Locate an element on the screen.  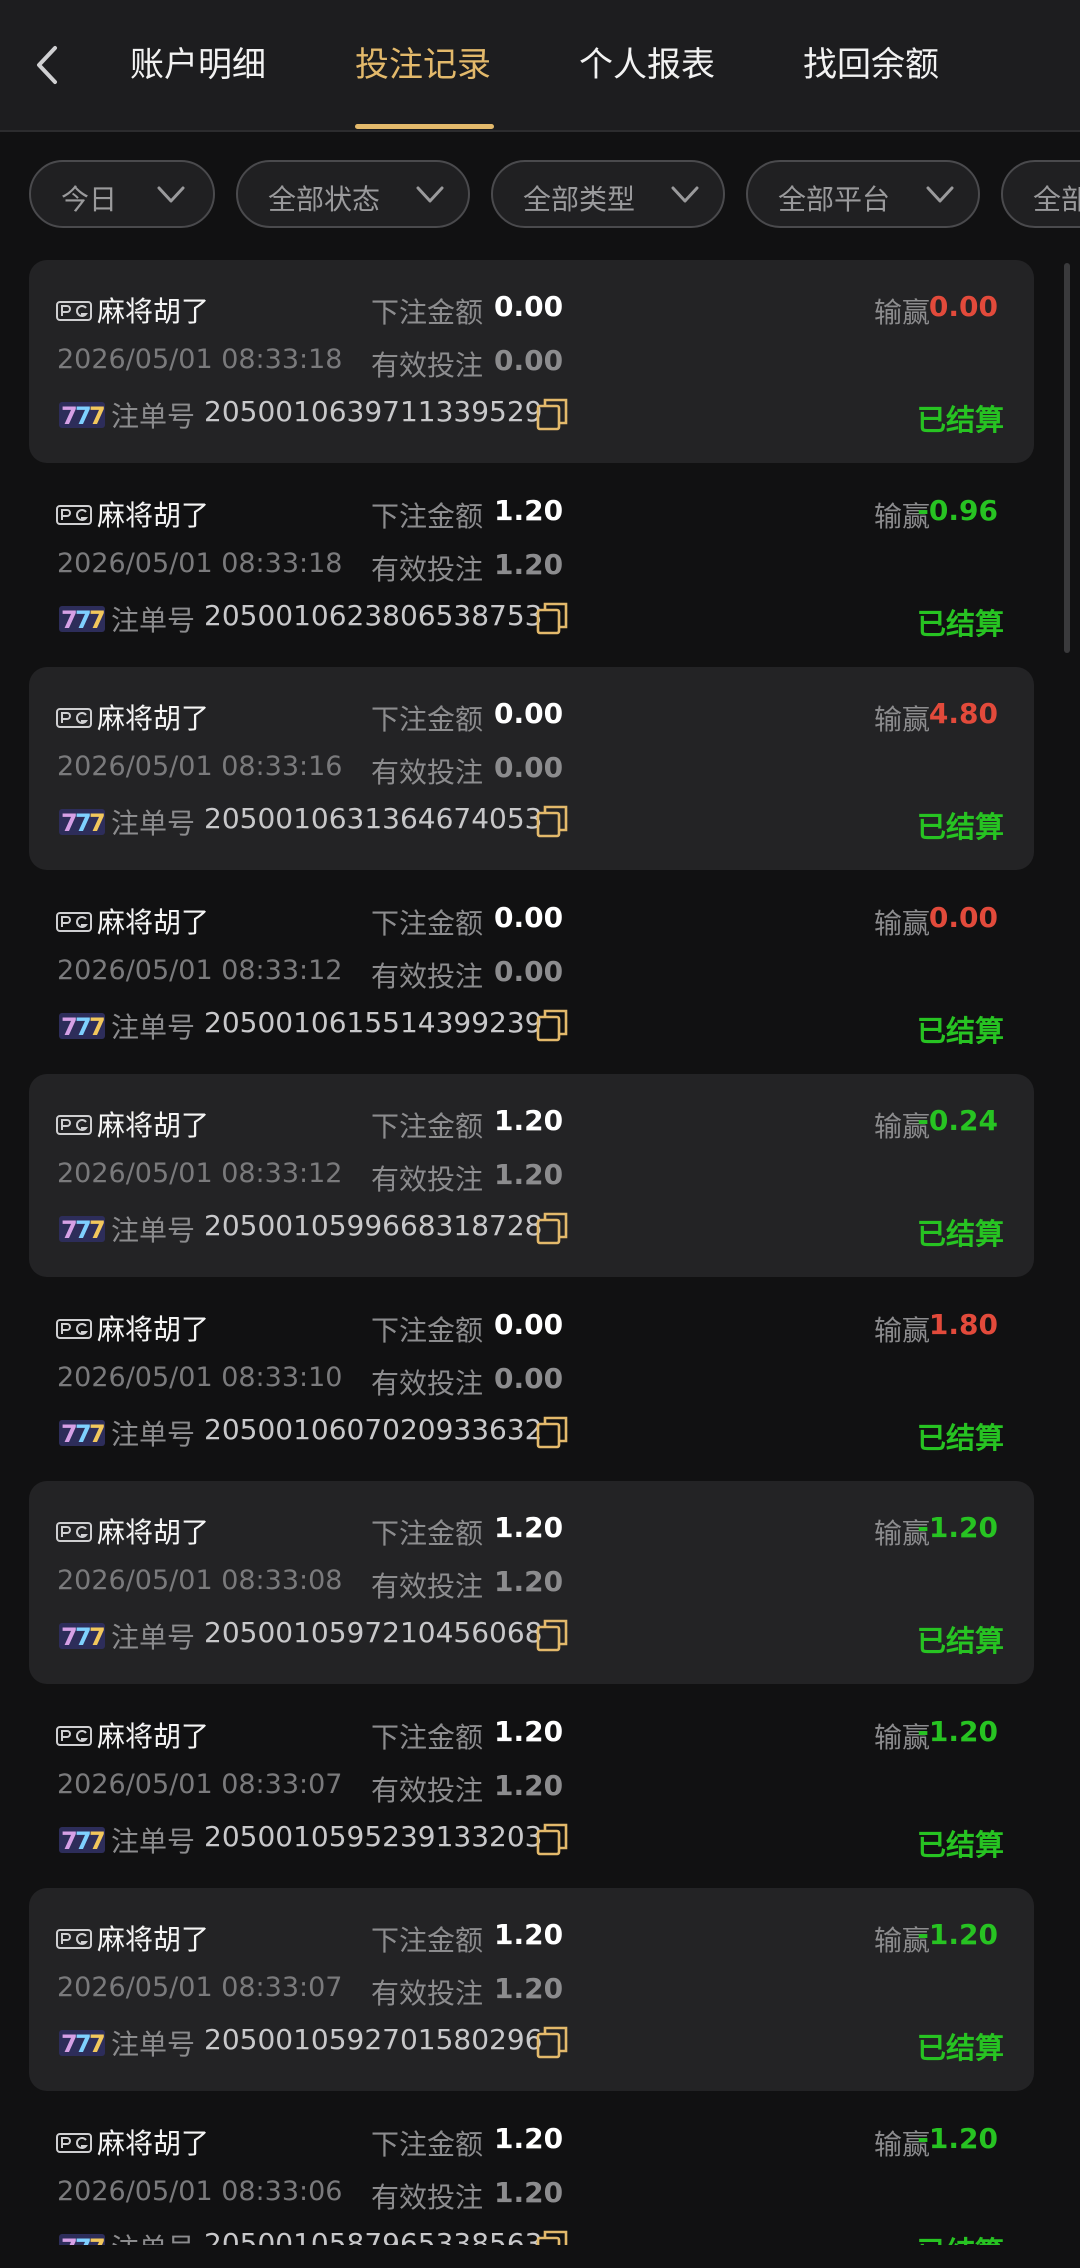
order-number: 2050010597210456068 is located at coordinates (373, 1632).